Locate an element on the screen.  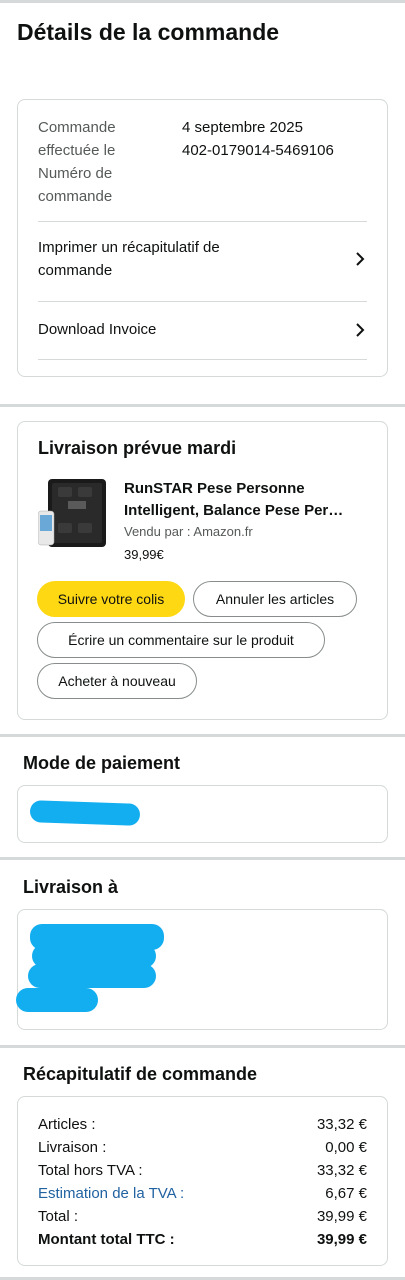
seller-name: : Amazon.fr is located at coordinates (219, 531).